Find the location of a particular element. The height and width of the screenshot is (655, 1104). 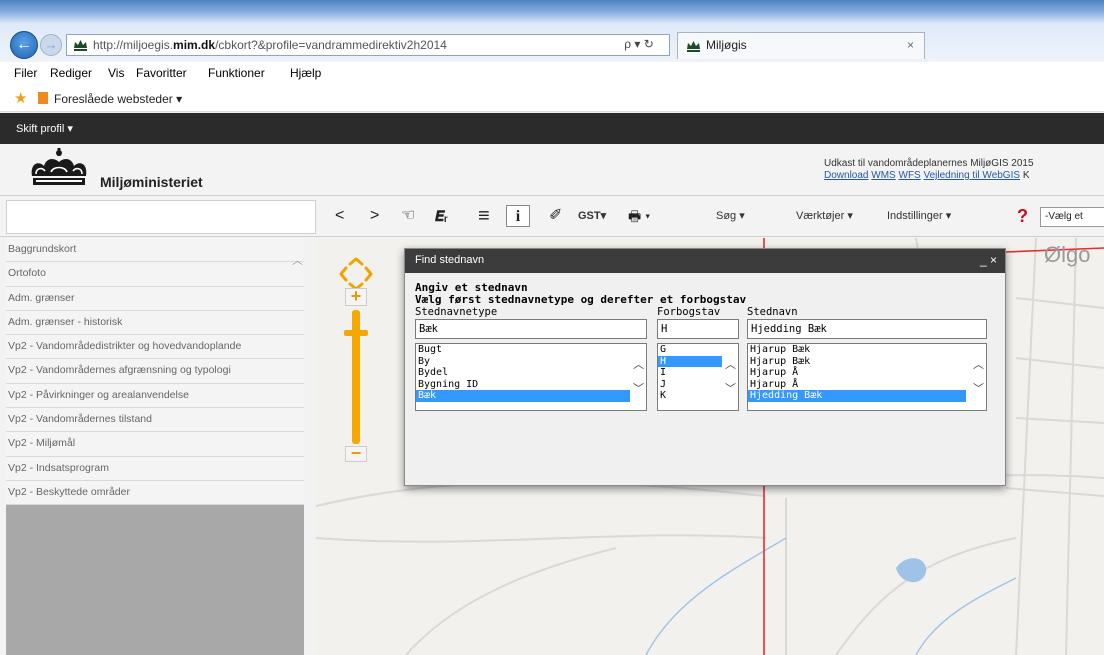

url-host: mim.dk is located at coordinates (194, 45).